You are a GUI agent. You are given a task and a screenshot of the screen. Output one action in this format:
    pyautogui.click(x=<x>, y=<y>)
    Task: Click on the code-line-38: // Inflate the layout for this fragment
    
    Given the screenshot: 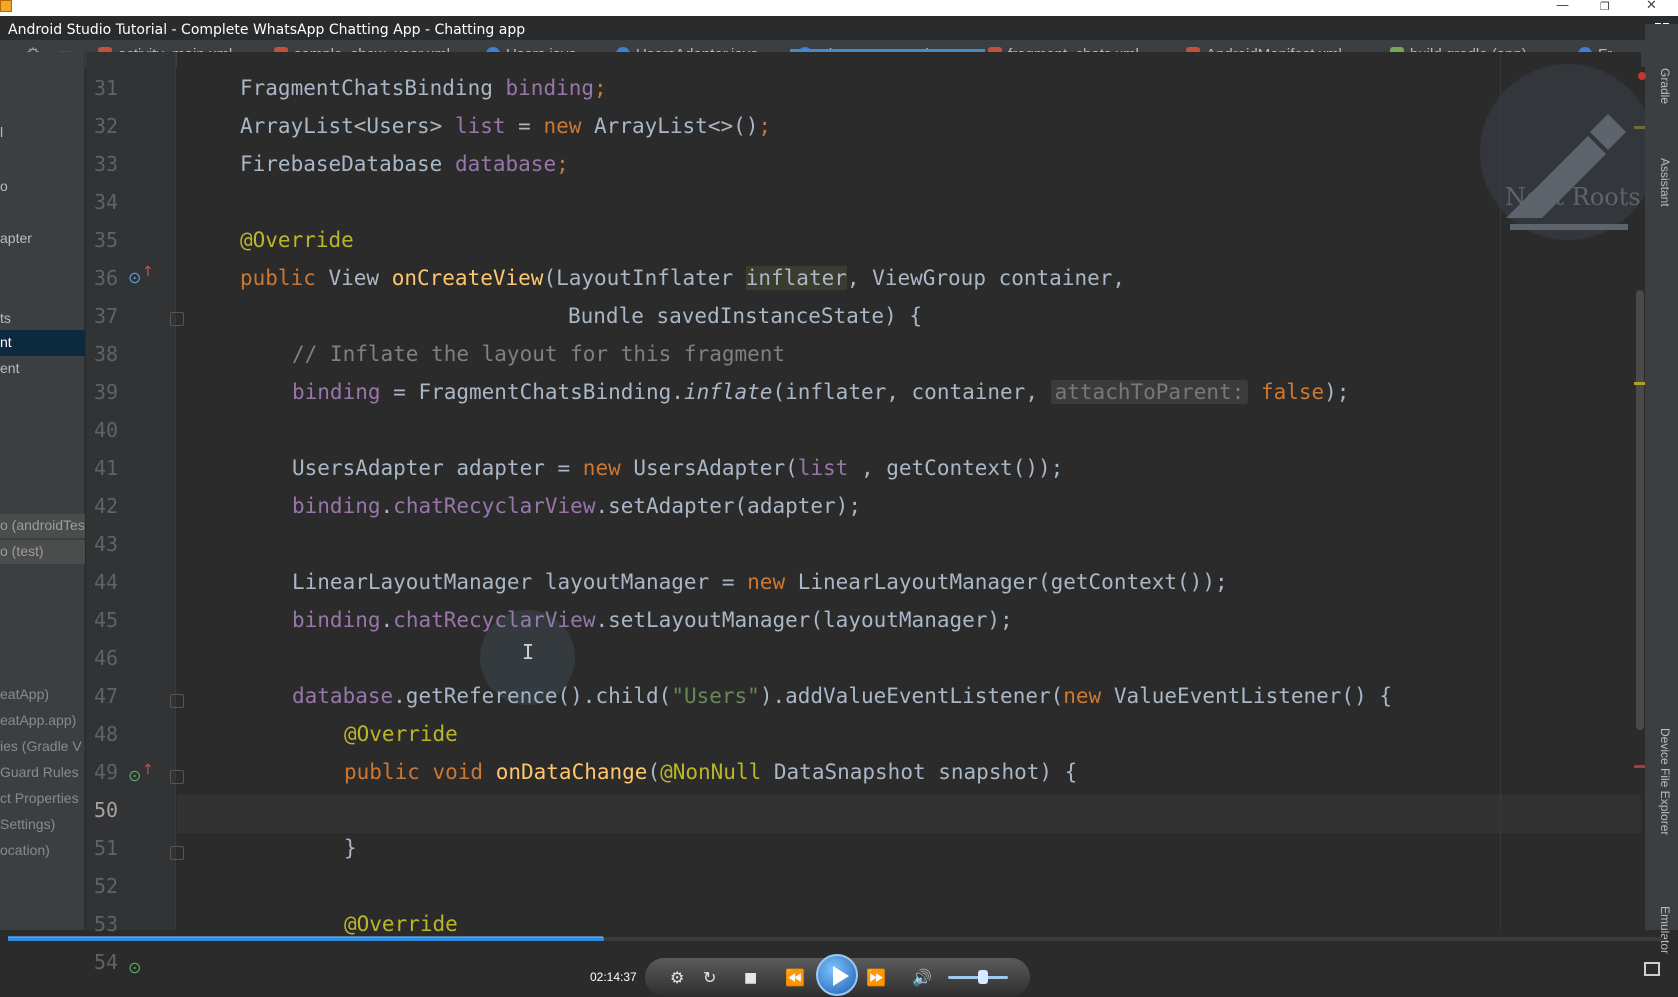 What is the action you would take?
    pyautogui.click(x=539, y=354)
    